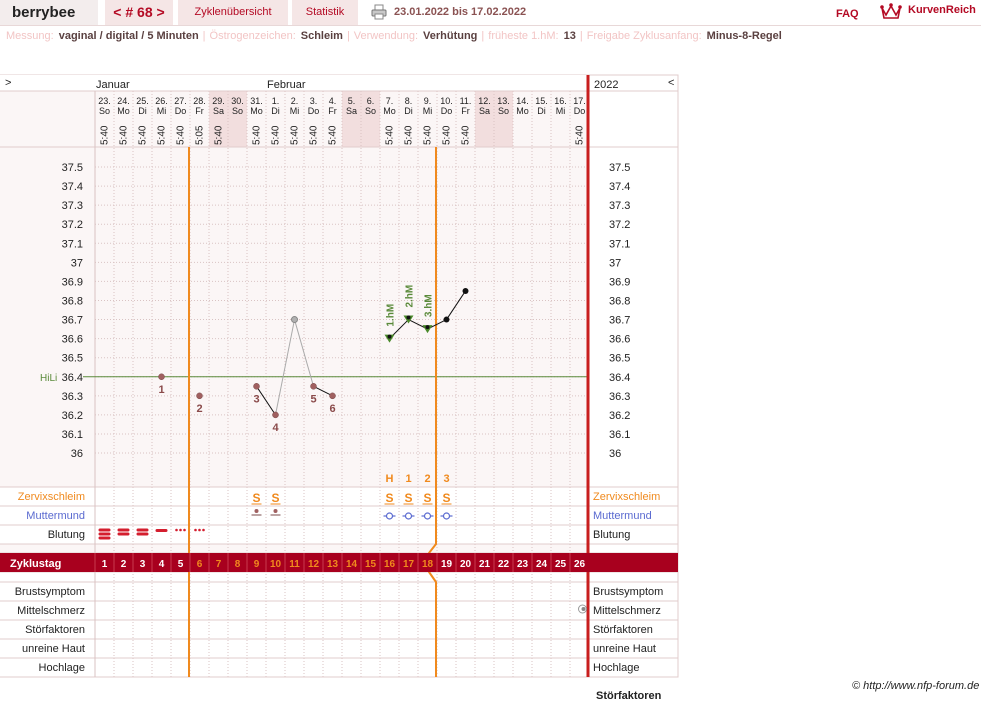 The width and height of the screenshot is (981, 702). What do you see at coordinates (627, 611) in the screenshot?
I see `row-label-right-midpain: Mittelschmerz` at bounding box center [627, 611].